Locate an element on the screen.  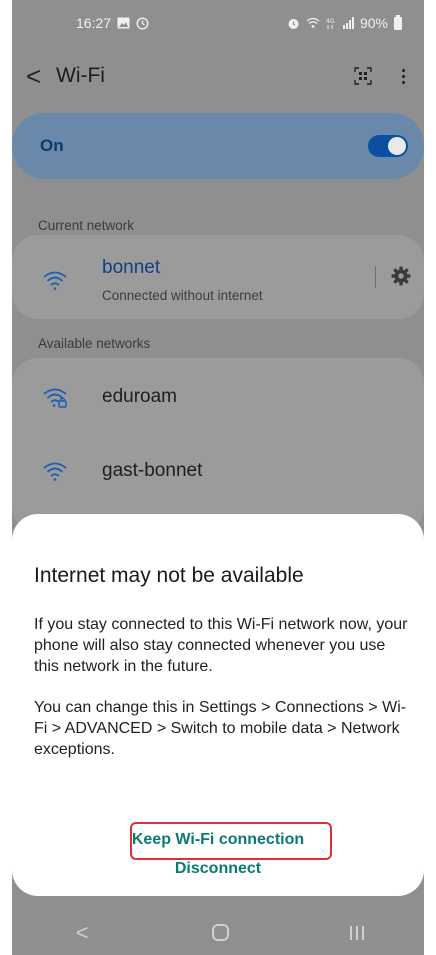
navigation-bar: < is located at coordinates (218, 932).